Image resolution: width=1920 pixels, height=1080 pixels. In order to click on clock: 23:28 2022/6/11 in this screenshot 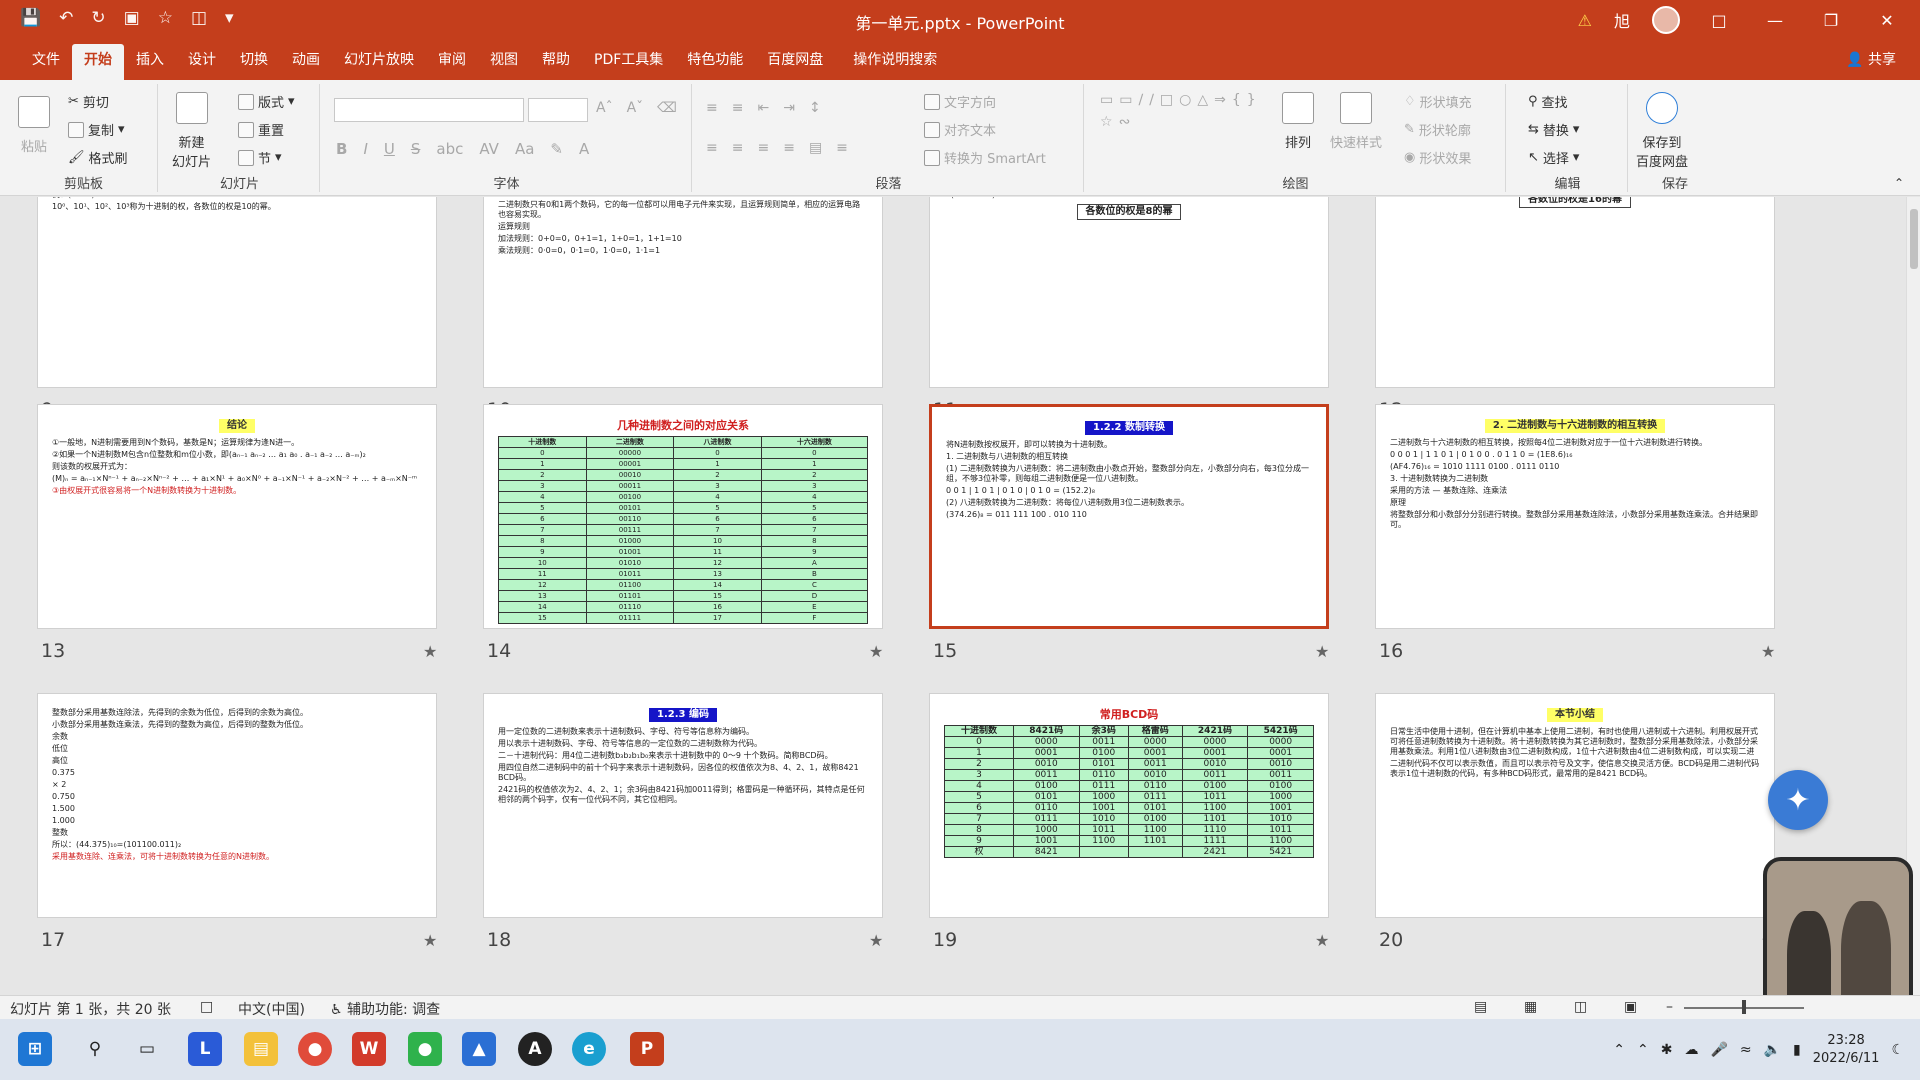, I will do `click(1846, 1050)`.